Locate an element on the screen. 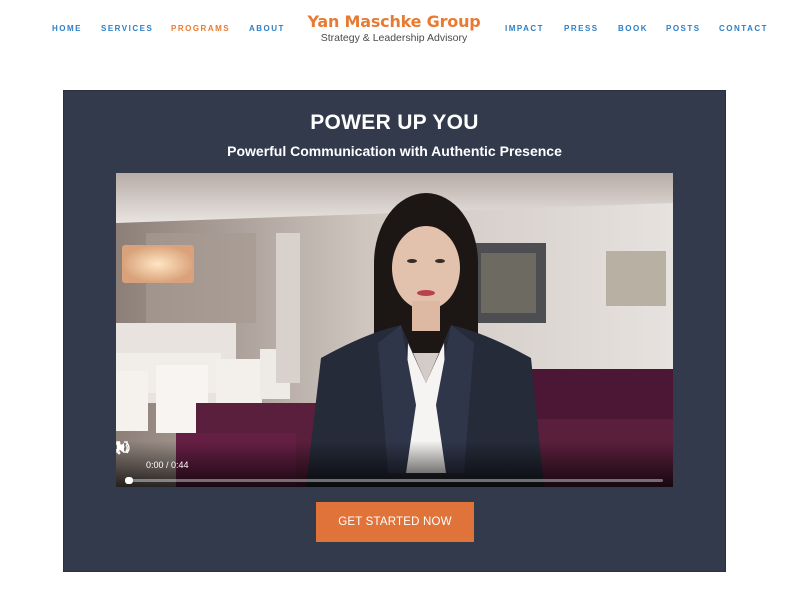 The width and height of the screenshot is (800, 600). video-progress-thumb is located at coordinates (129, 480).